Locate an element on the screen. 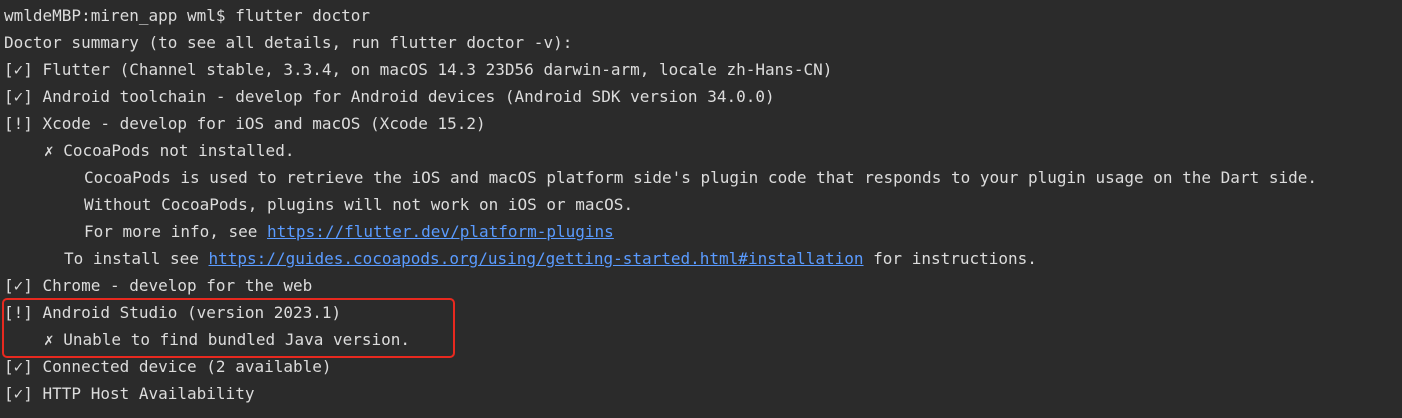 Image resolution: width=1402 pixels, height=418 pixels. check-chrome: [✓] Chrome - develop for the web is located at coordinates (158, 285).